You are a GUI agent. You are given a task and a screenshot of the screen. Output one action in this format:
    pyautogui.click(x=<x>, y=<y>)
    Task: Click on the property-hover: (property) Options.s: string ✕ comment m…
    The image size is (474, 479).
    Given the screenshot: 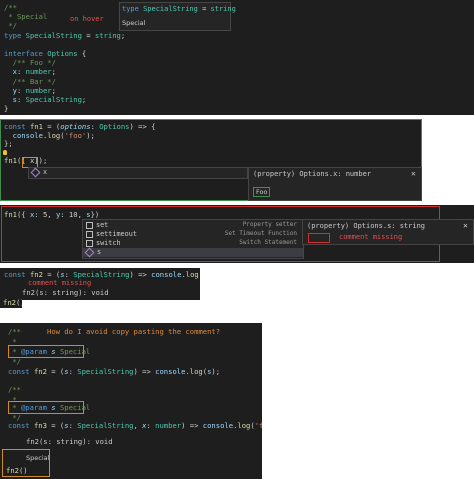 What is the action you would take?
    pyautogui.click(x=388, y=232)
    